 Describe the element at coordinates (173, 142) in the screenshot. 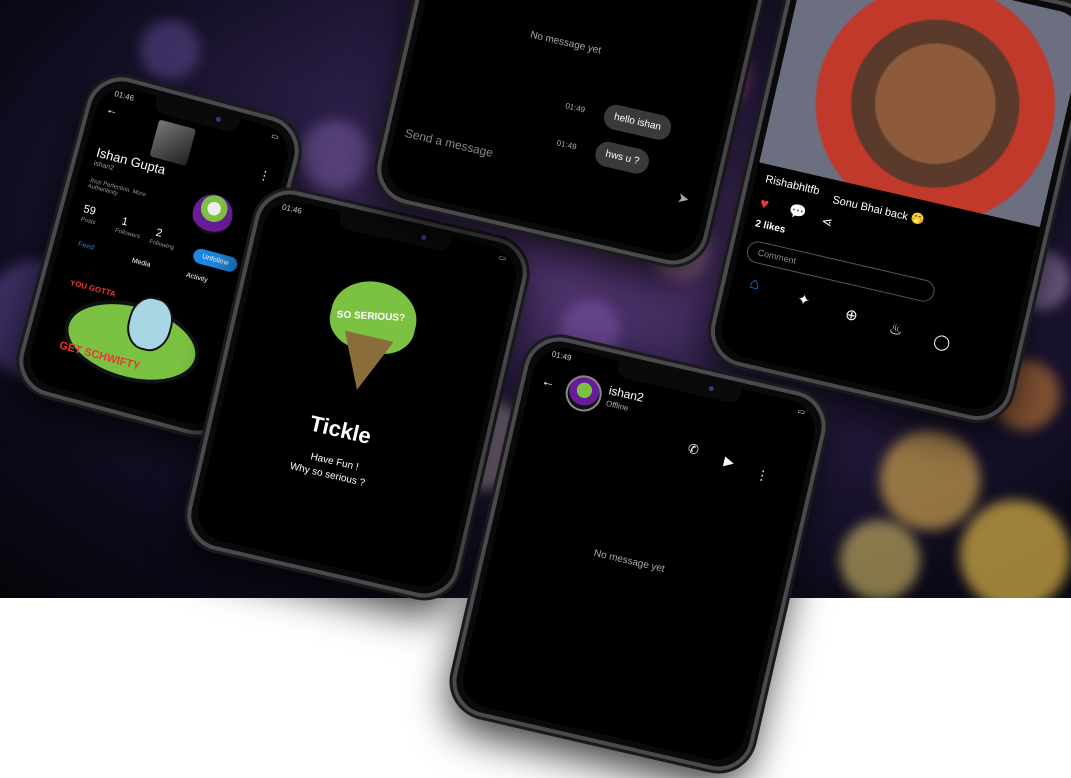

I see `avatar` at that location.